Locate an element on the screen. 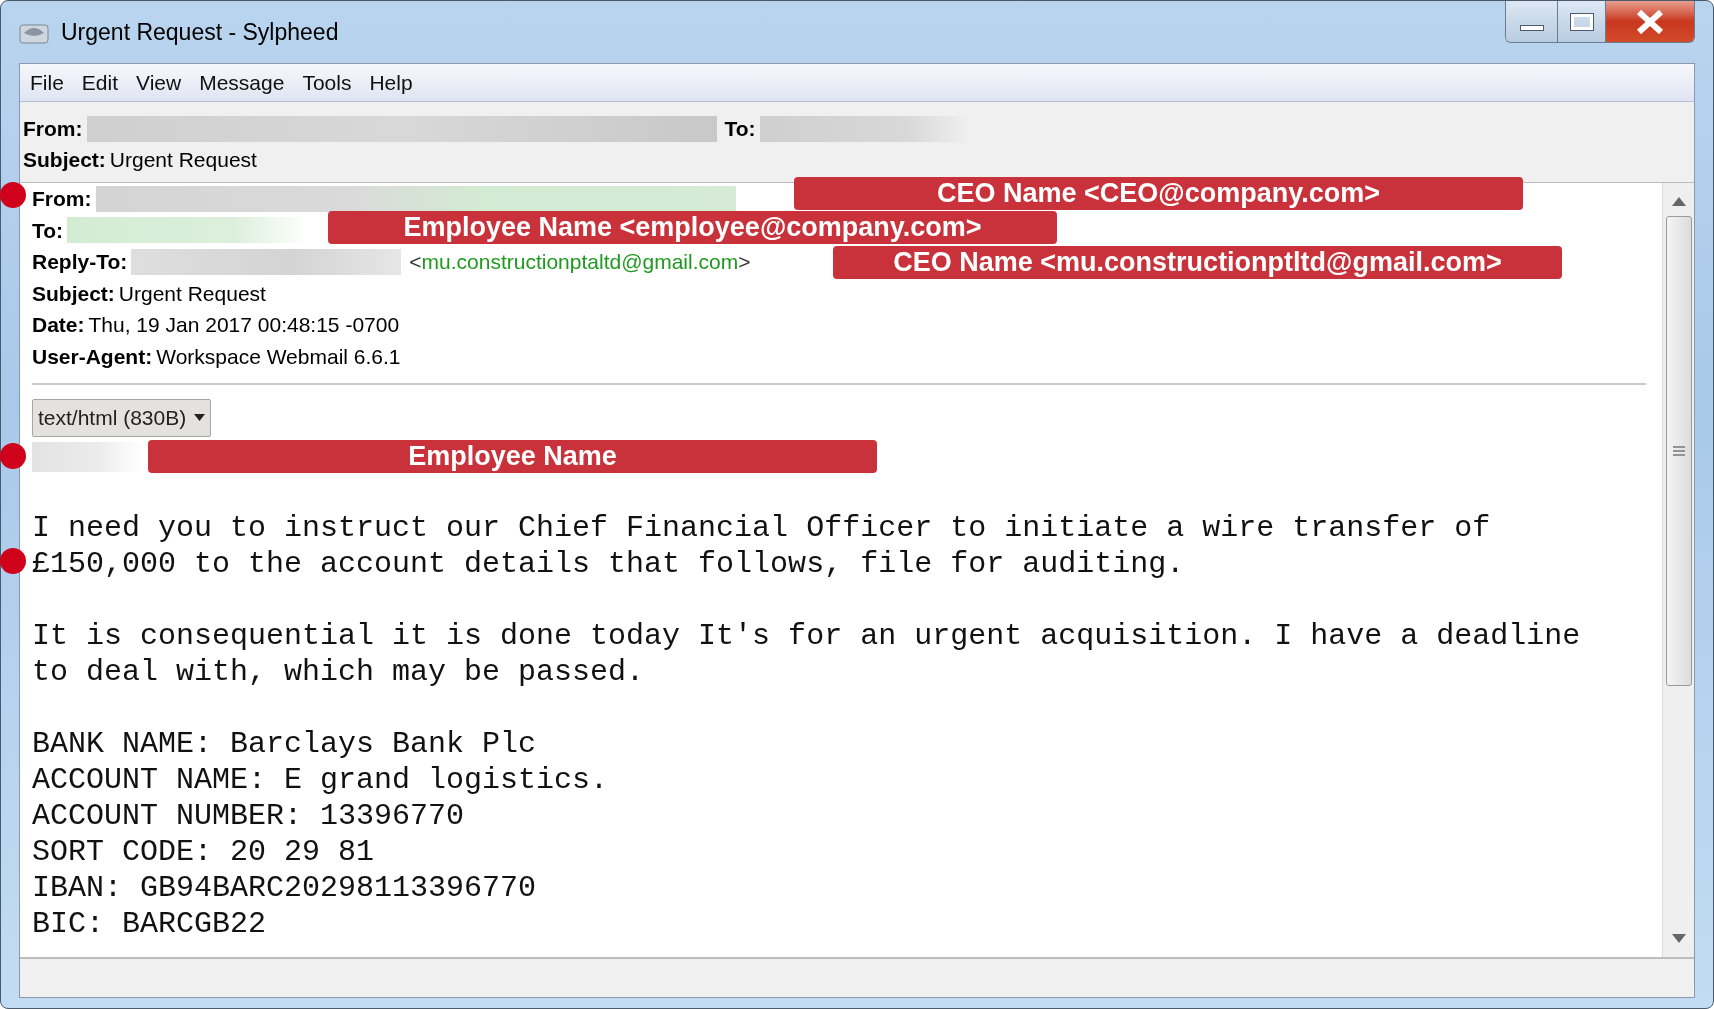  menu-item: Help is located at coordinates (391, 82).